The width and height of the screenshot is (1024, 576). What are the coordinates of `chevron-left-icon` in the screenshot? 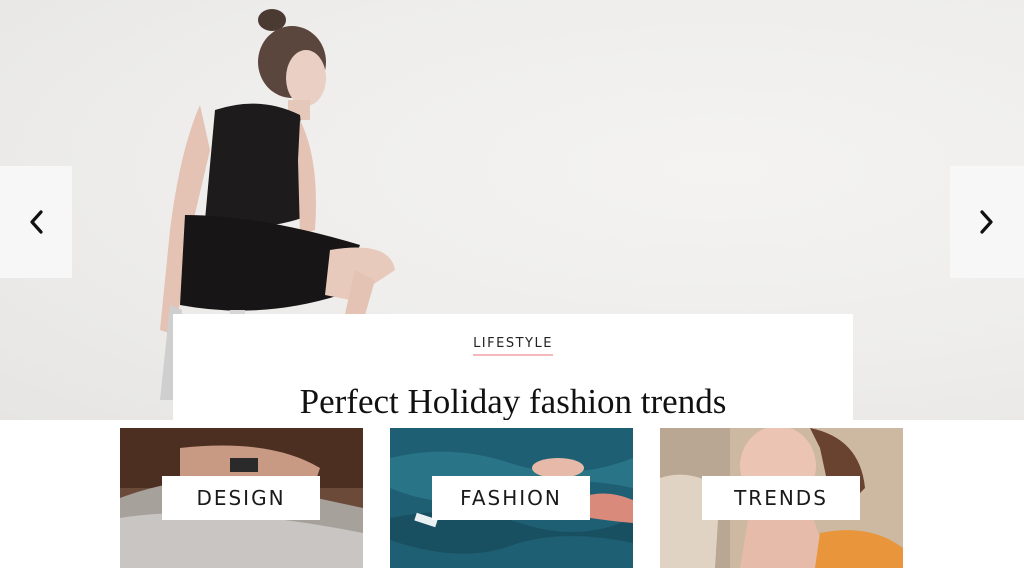 It's located at (36, 222).